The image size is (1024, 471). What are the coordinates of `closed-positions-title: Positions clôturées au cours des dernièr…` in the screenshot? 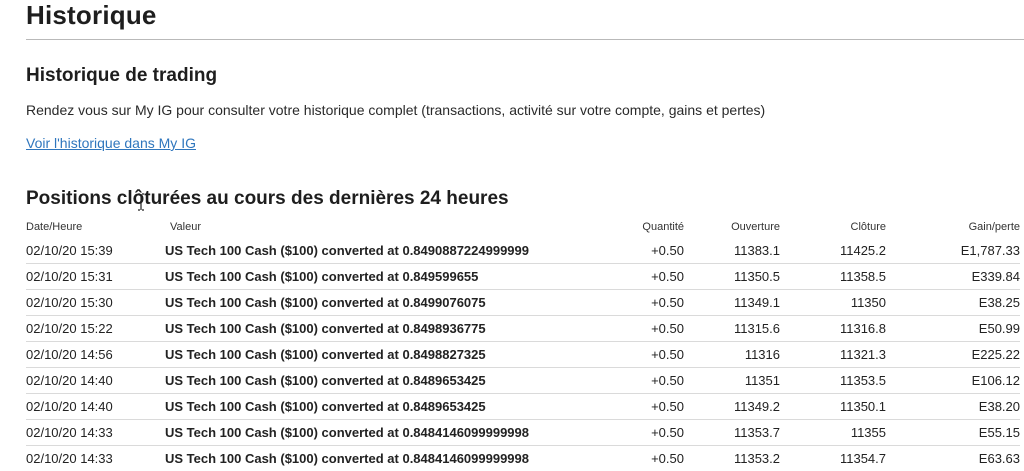 It's located at (267, 198).